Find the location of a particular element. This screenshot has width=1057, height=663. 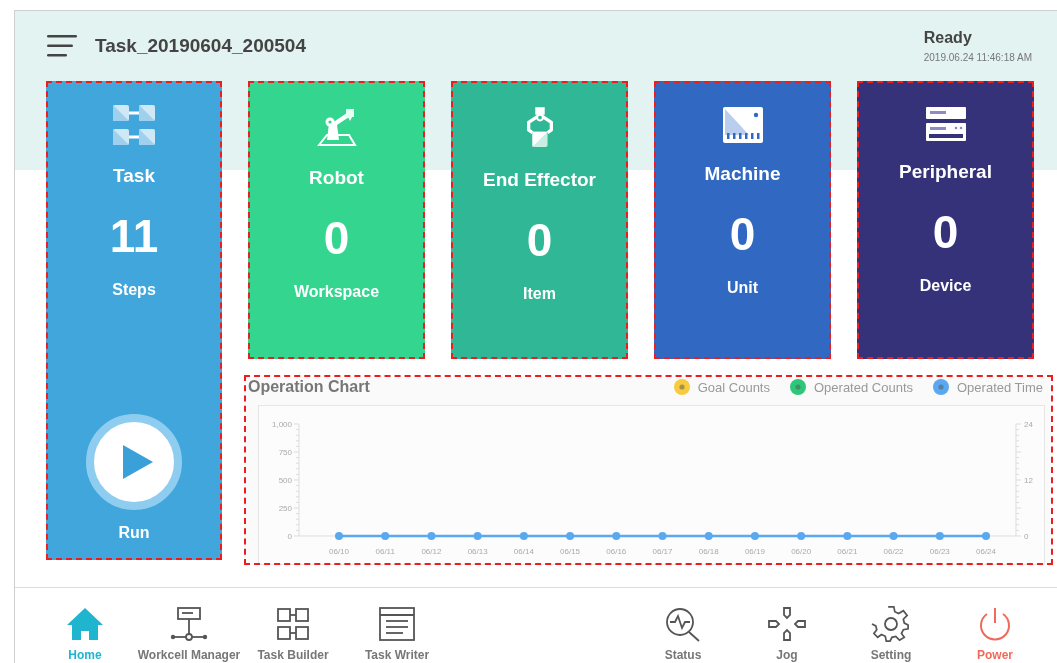

axis-tick-label: 06/16 is located at coordinates (616, 551).